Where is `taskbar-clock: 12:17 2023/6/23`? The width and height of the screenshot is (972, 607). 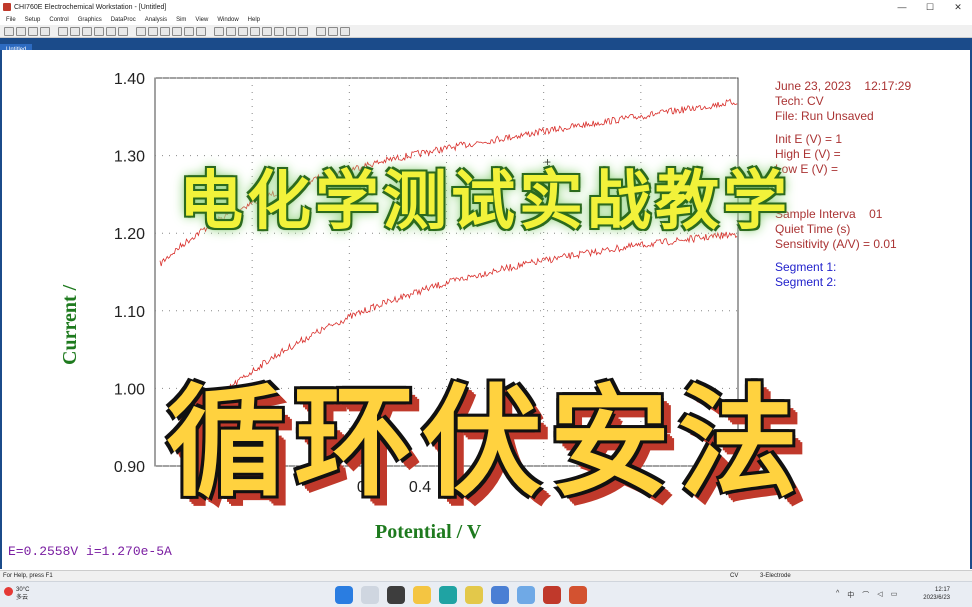
taskbar-clock: 12:17 2023/6/23 is located at coordinates (936, 594).